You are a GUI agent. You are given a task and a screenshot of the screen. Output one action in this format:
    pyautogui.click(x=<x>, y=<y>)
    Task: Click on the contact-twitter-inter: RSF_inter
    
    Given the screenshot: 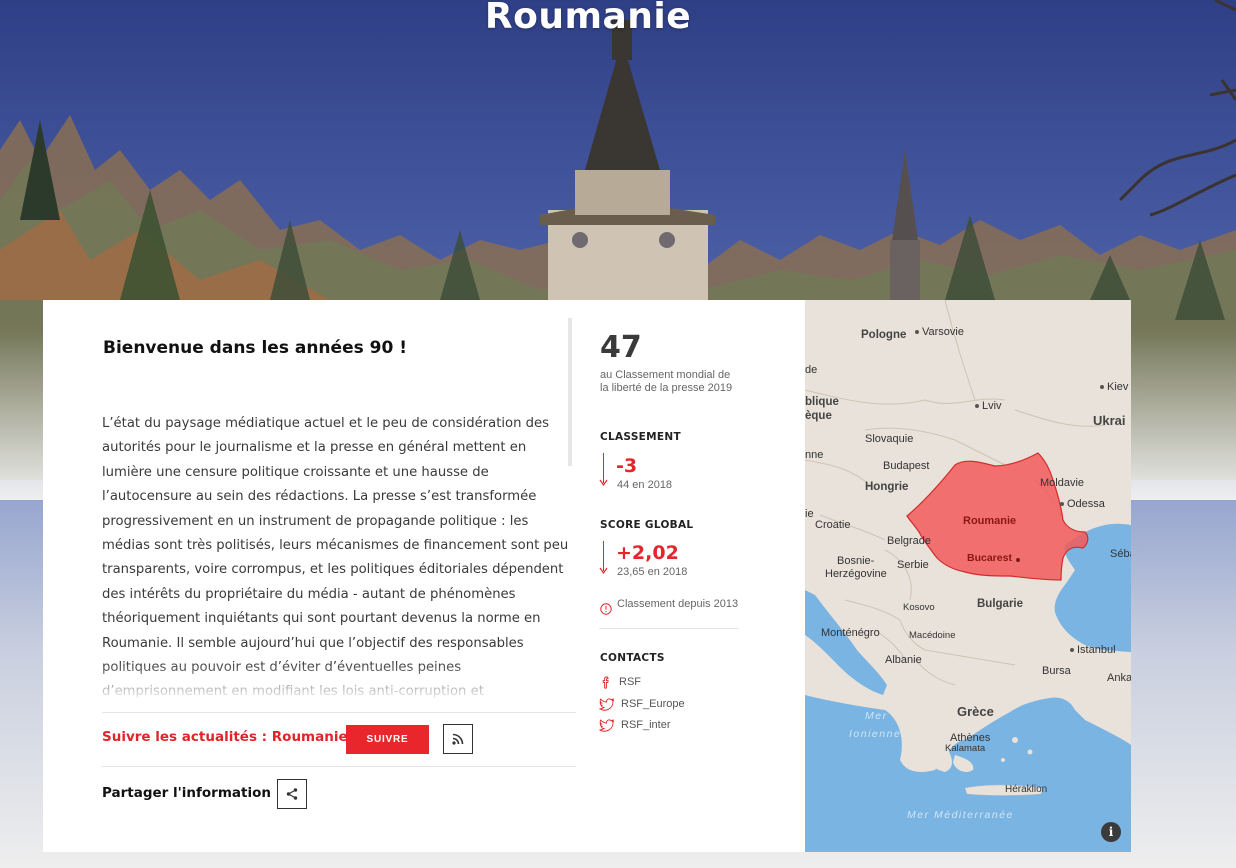 What is the action you would take?
    pyautogui.click(x=635, y=725)
    